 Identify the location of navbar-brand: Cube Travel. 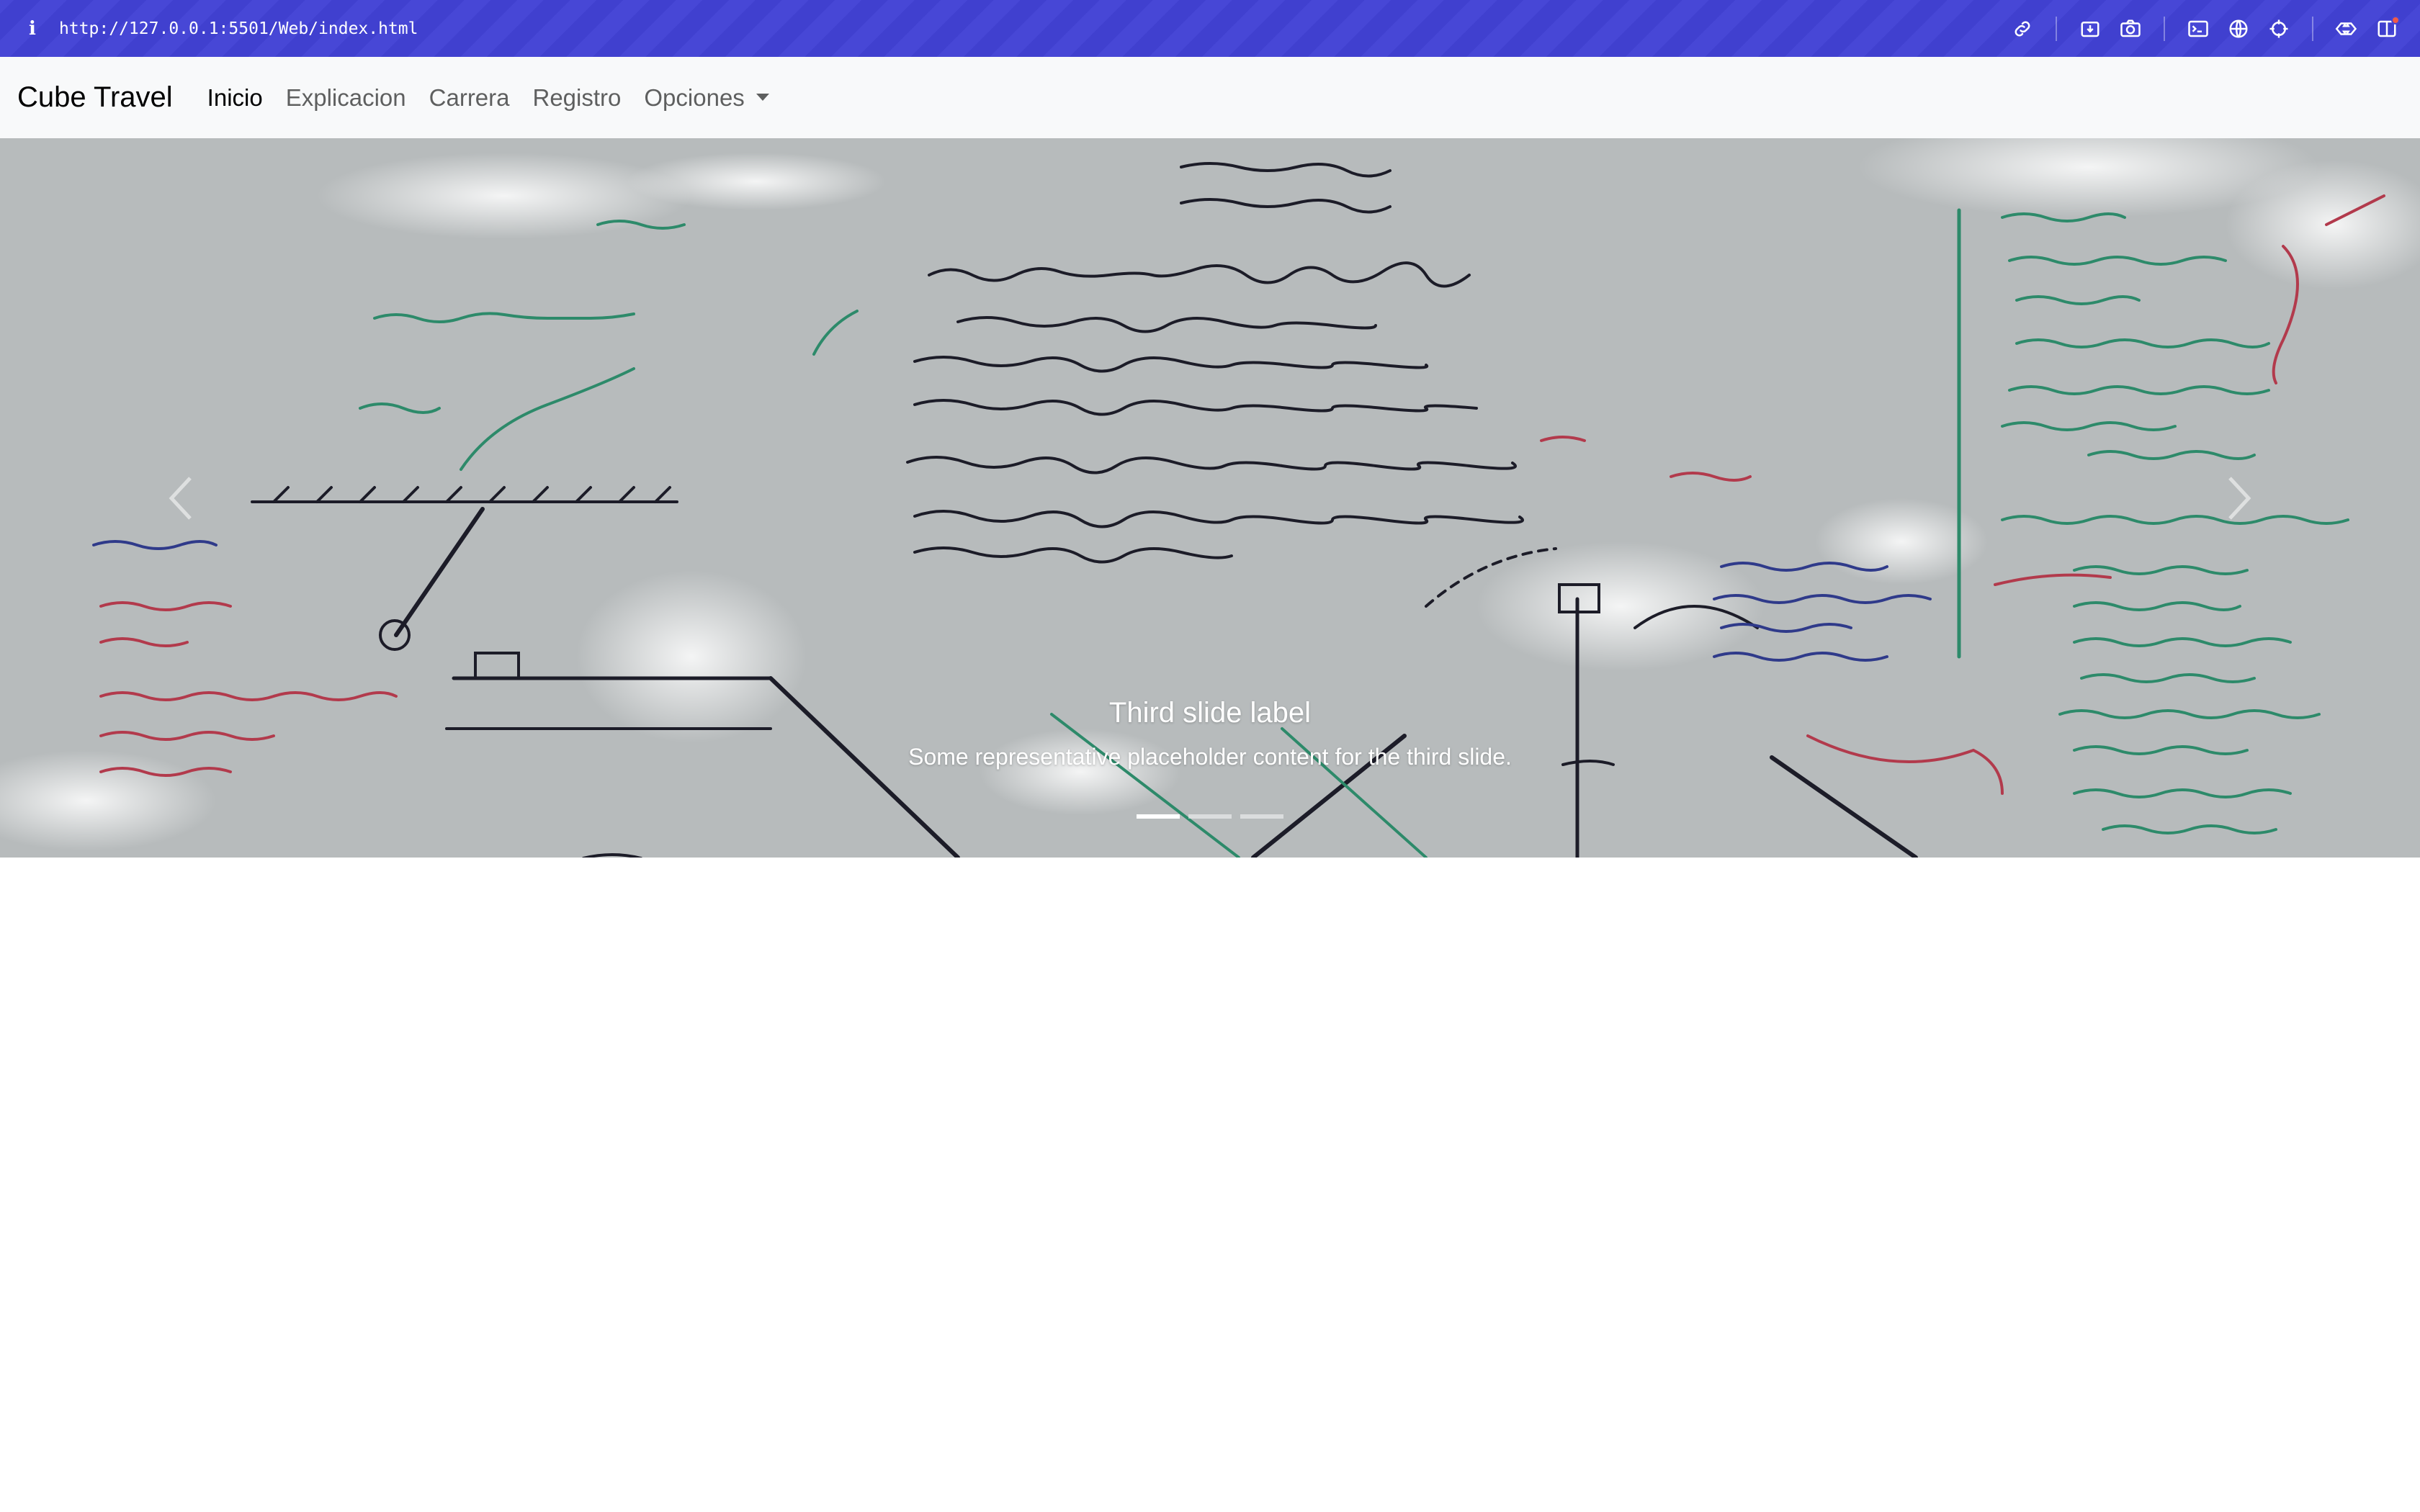
(95, 97).